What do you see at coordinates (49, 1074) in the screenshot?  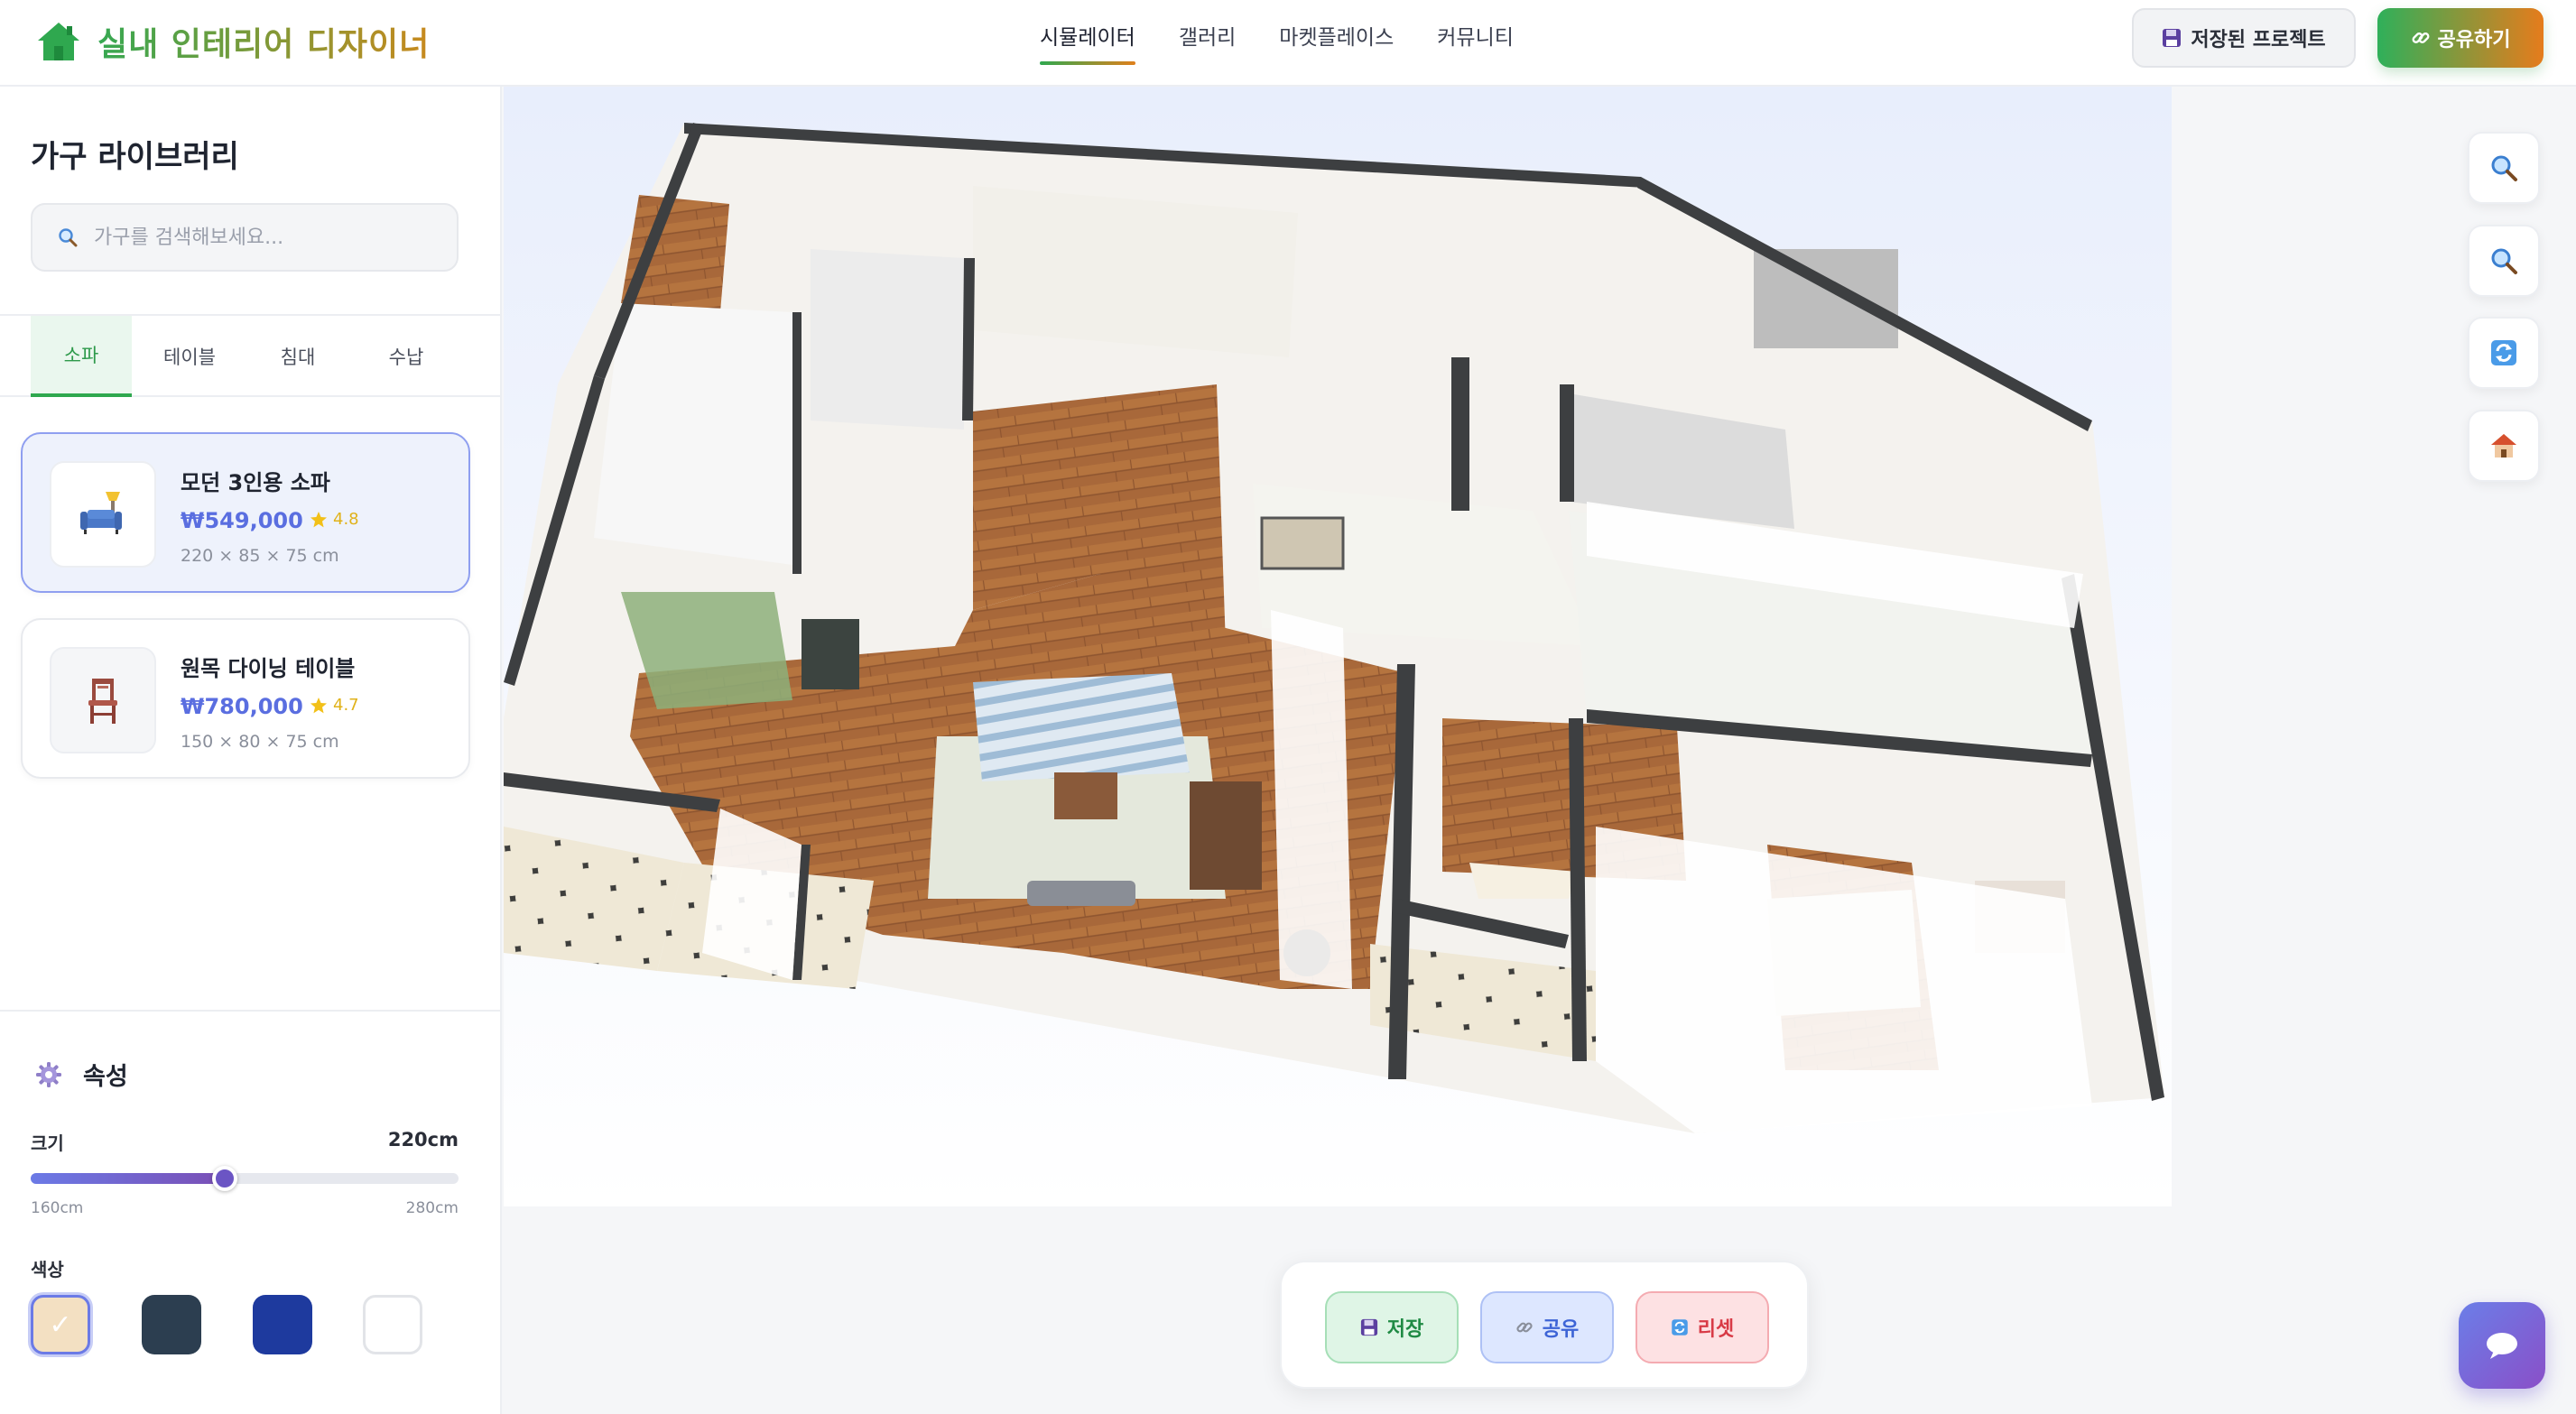 I see `gear-icon` at bounding box center [49, 1074].